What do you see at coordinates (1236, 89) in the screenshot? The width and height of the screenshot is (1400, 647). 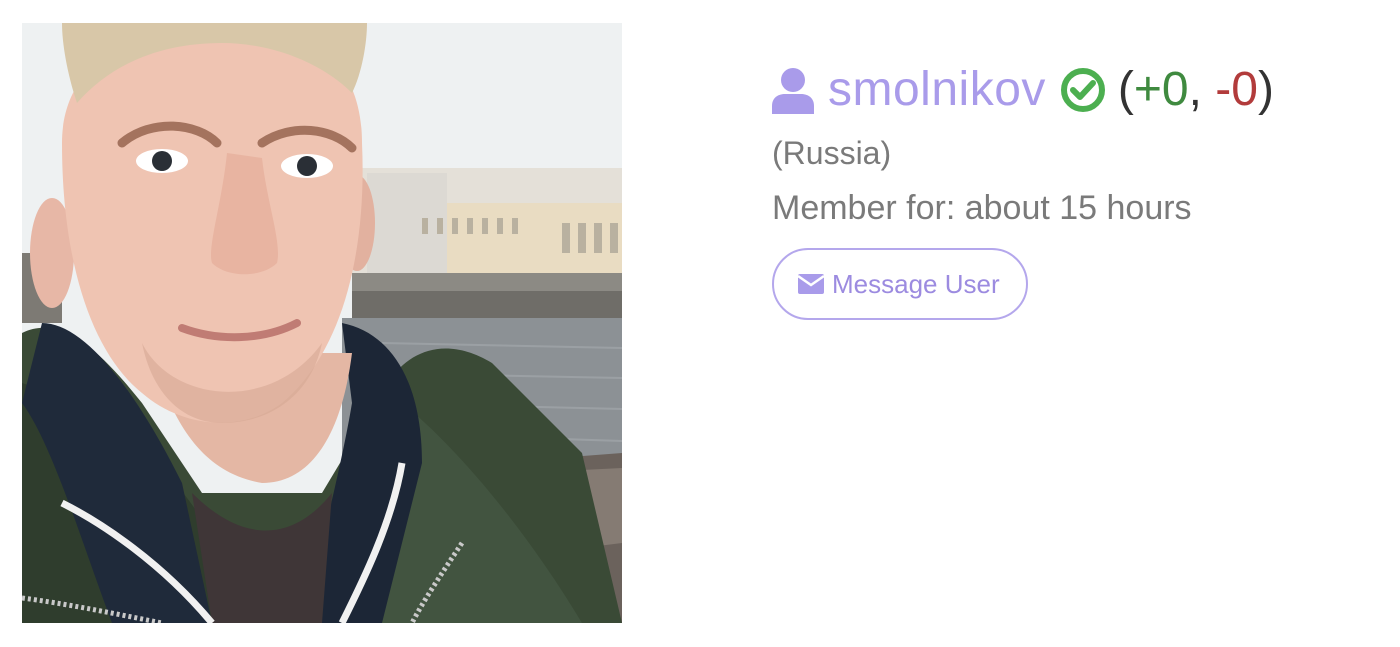 I see `score-negative: -0` at bounding box center [1236, 89].